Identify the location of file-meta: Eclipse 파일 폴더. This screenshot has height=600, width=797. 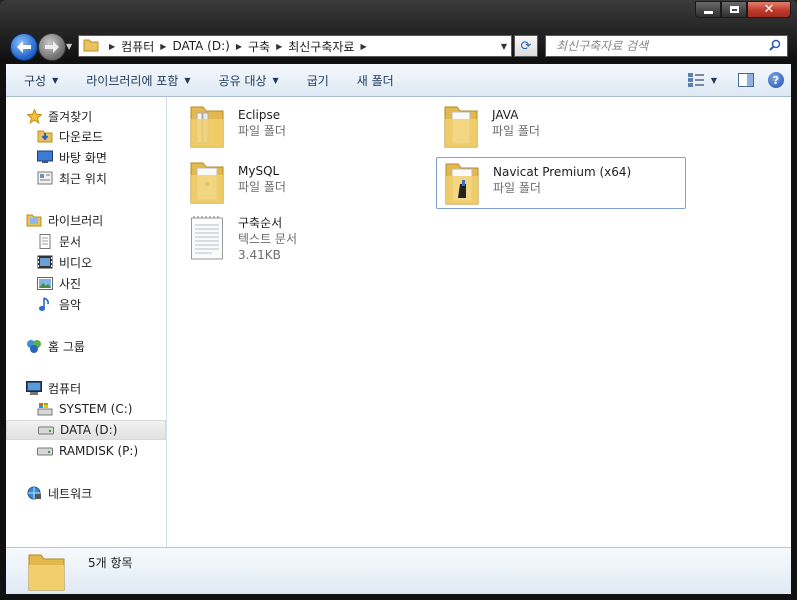
(262, 120).